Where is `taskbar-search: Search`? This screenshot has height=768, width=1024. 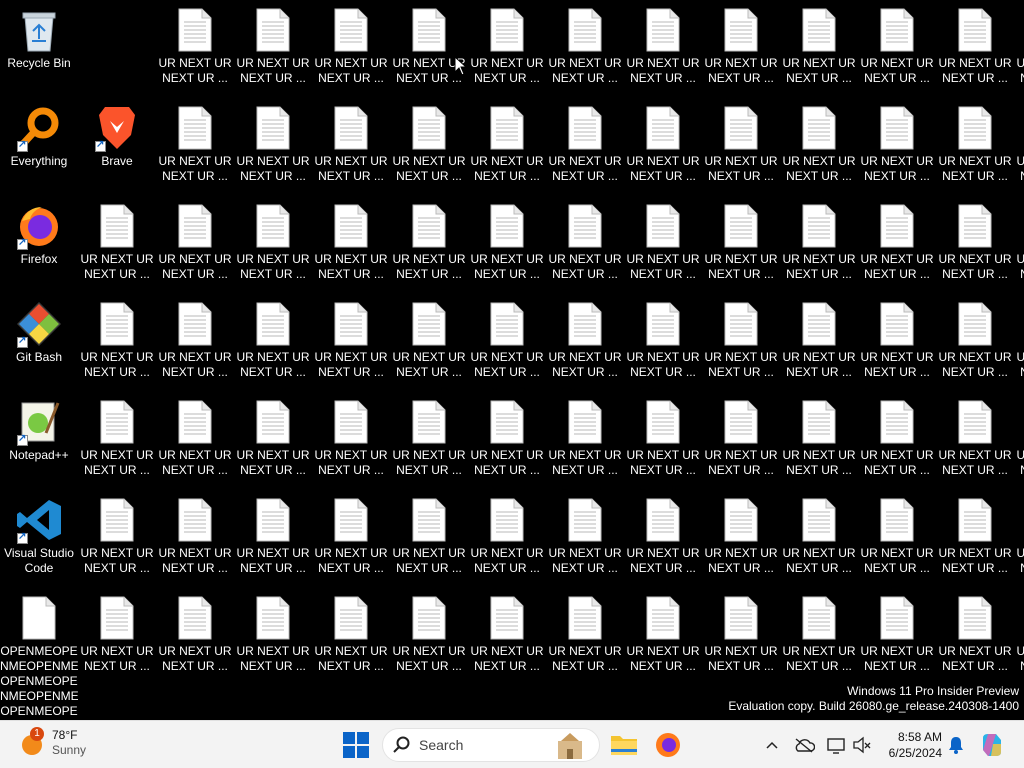
taskbar-search: Search is located at coordinates (491, 745).